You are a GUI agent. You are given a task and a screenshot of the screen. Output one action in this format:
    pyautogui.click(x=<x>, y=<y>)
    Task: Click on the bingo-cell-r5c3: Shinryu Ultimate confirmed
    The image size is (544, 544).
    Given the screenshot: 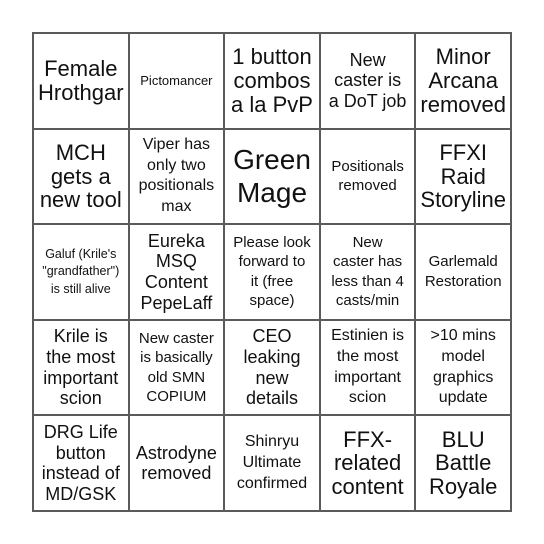 What is the action you would take?
    pyautogui.click(x=272, y=463)
    